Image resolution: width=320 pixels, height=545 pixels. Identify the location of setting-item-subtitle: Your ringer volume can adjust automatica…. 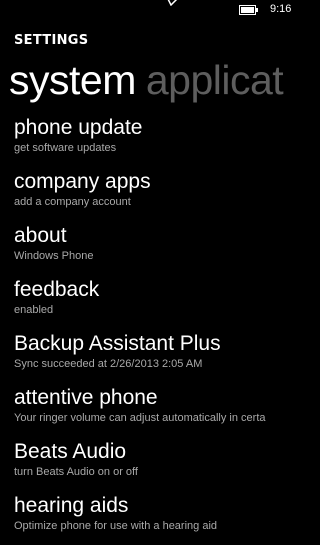
(140, 418).